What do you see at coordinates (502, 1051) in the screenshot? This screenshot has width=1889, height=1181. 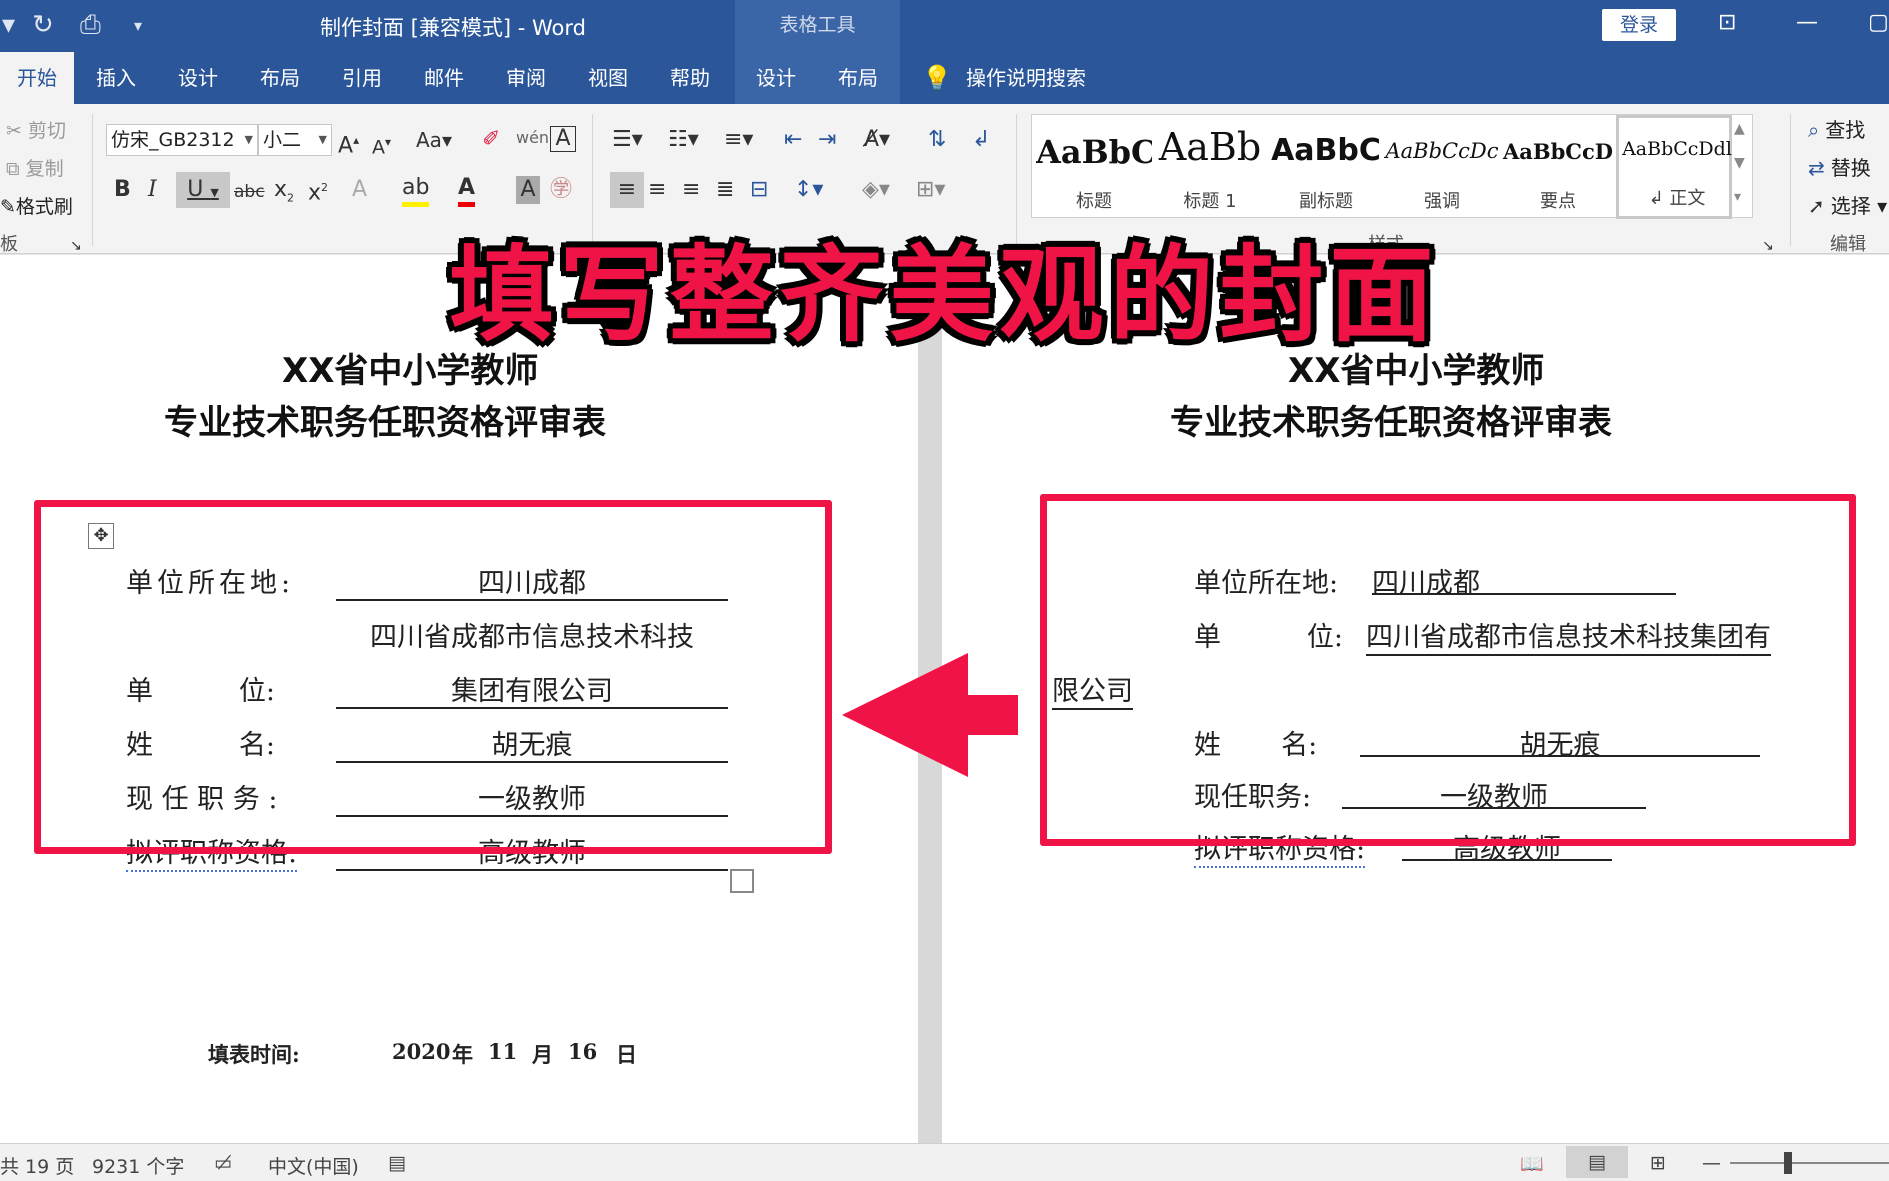 I see `date-month: 11` at bounding box center [502, 1051].